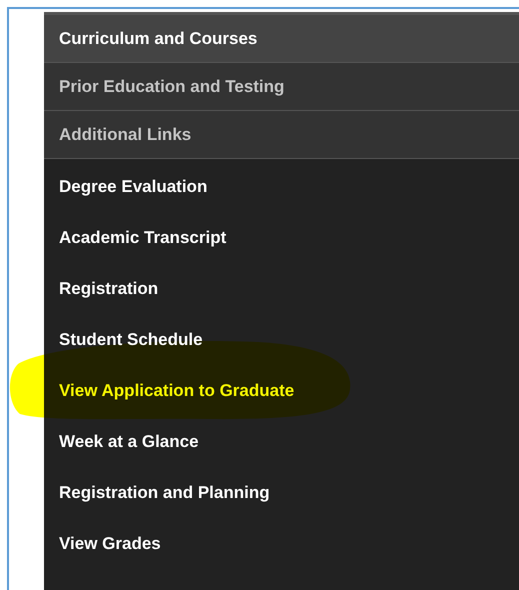 This screenshot has width=519, height=590. What do you see at coordinates (129, 442) in the screenshot?
I see `menu-link: Week at a Glance` at bounding box center [129, 442].